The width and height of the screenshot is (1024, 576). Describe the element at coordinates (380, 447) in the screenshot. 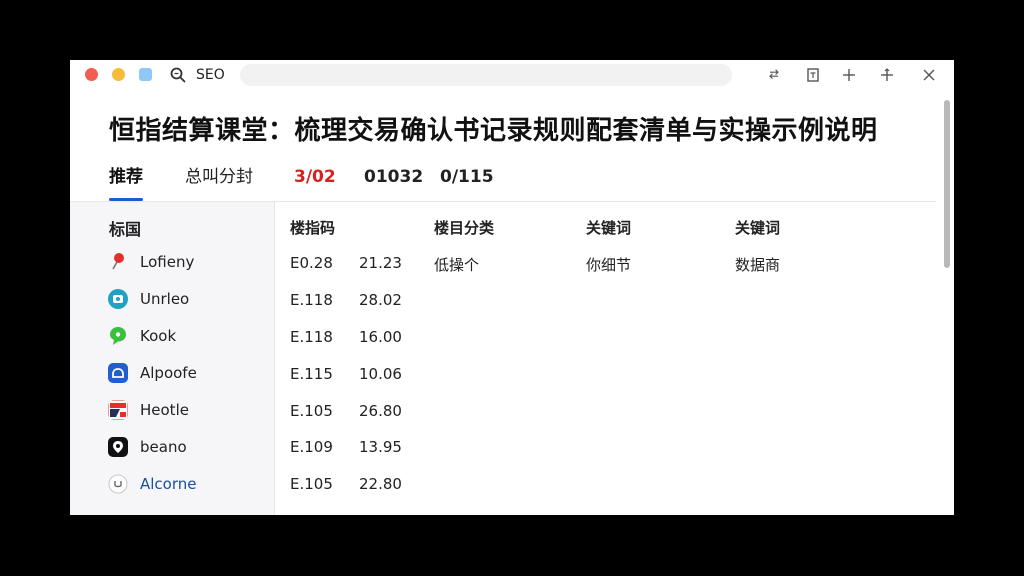

I see `cell-value: 13.95` at that location.